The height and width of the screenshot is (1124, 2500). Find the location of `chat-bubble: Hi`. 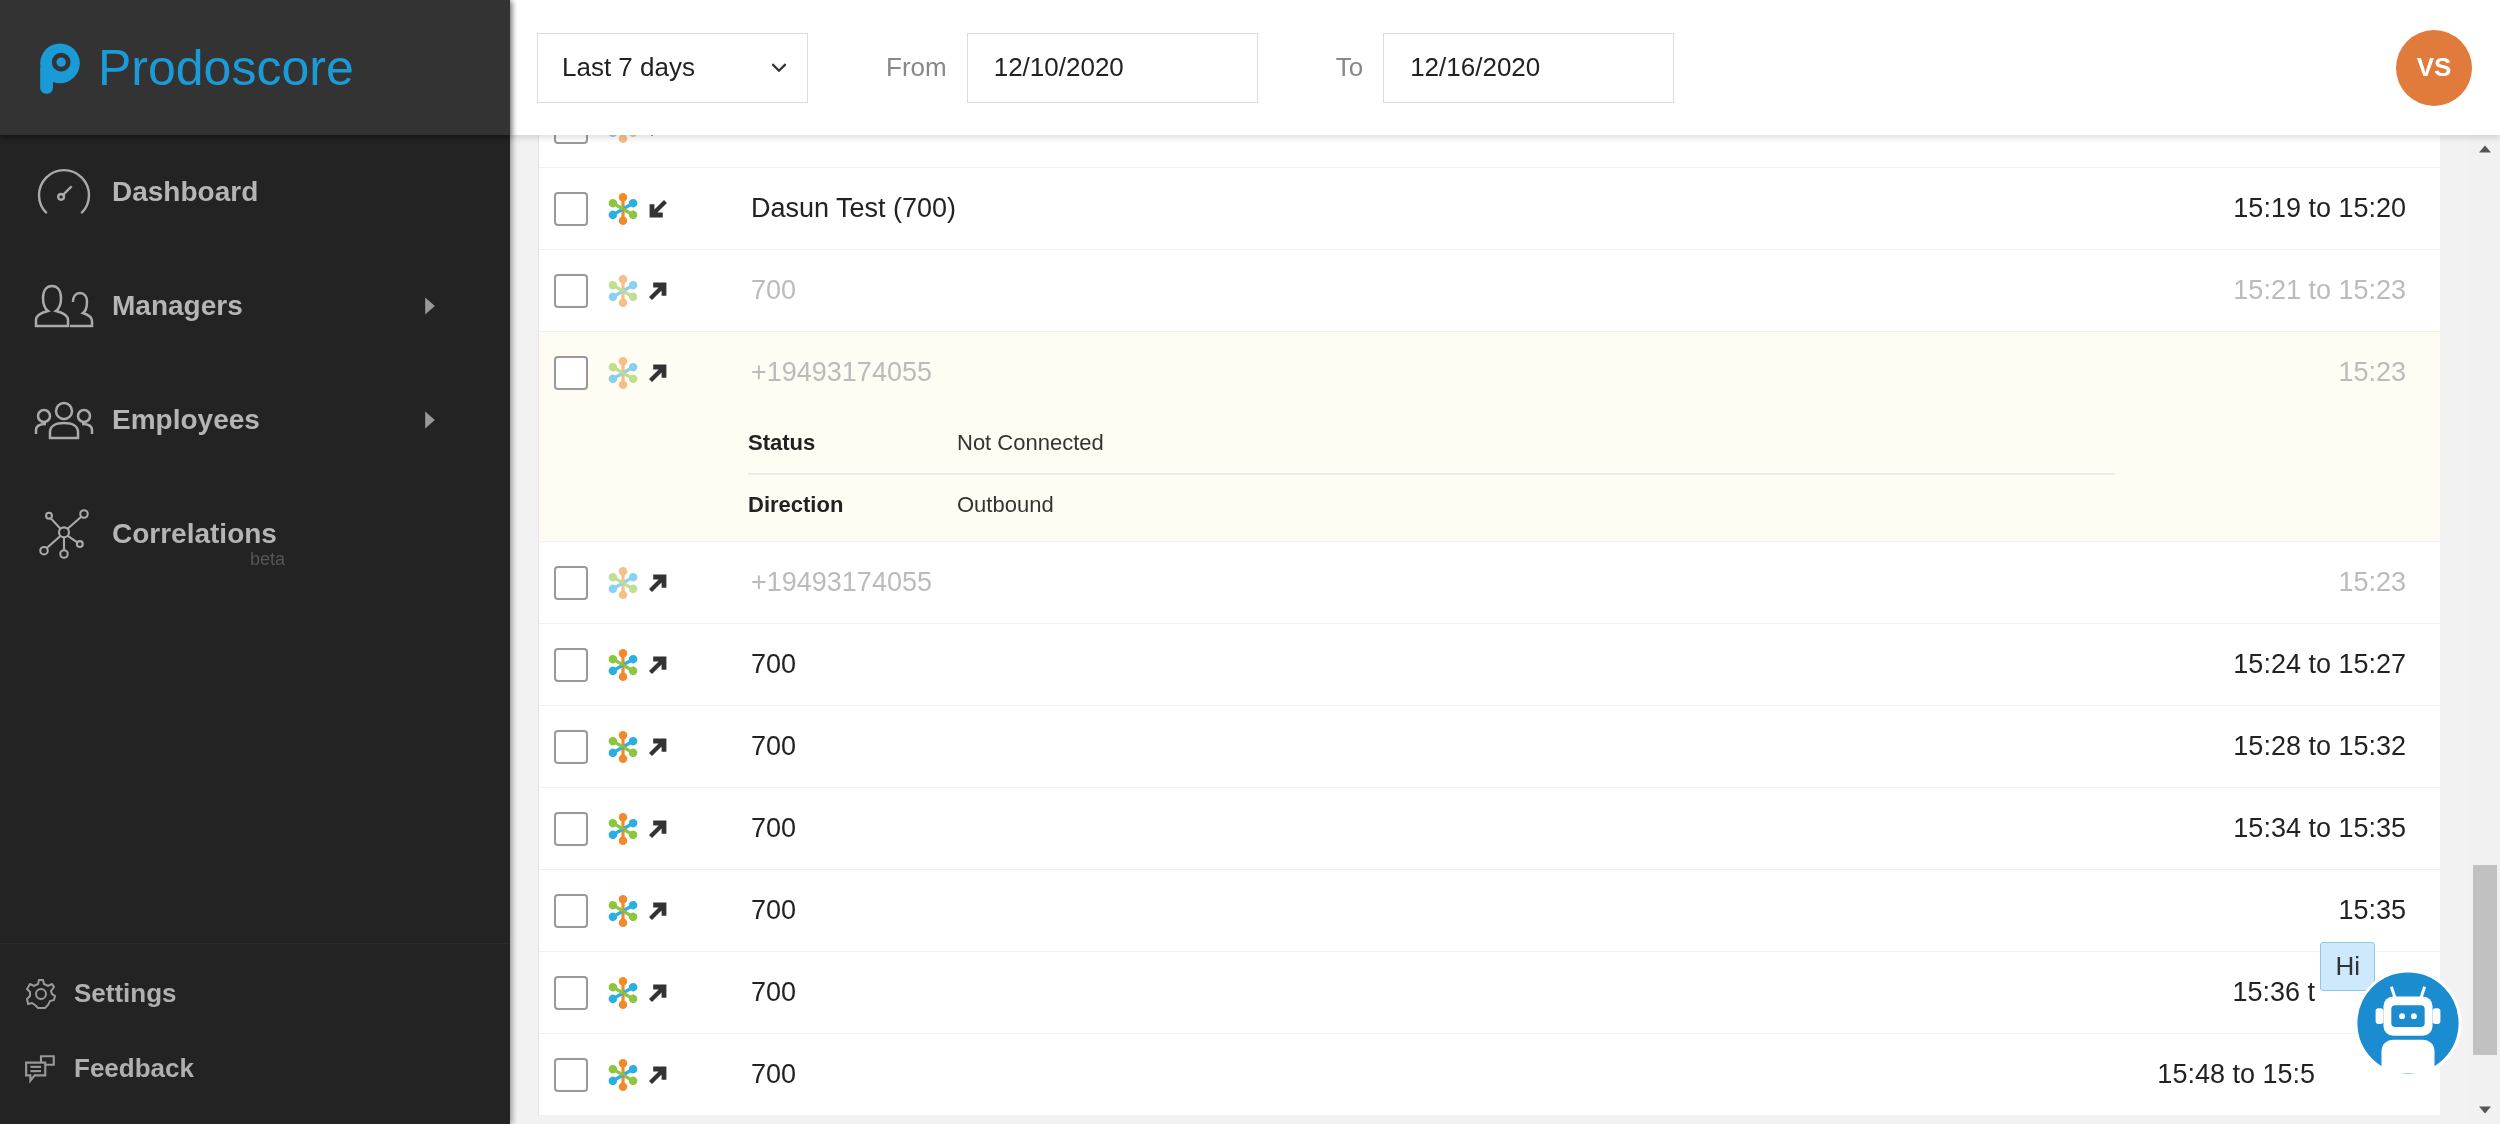

chat-bubble: Hi is located at coordinates (2347, 966).